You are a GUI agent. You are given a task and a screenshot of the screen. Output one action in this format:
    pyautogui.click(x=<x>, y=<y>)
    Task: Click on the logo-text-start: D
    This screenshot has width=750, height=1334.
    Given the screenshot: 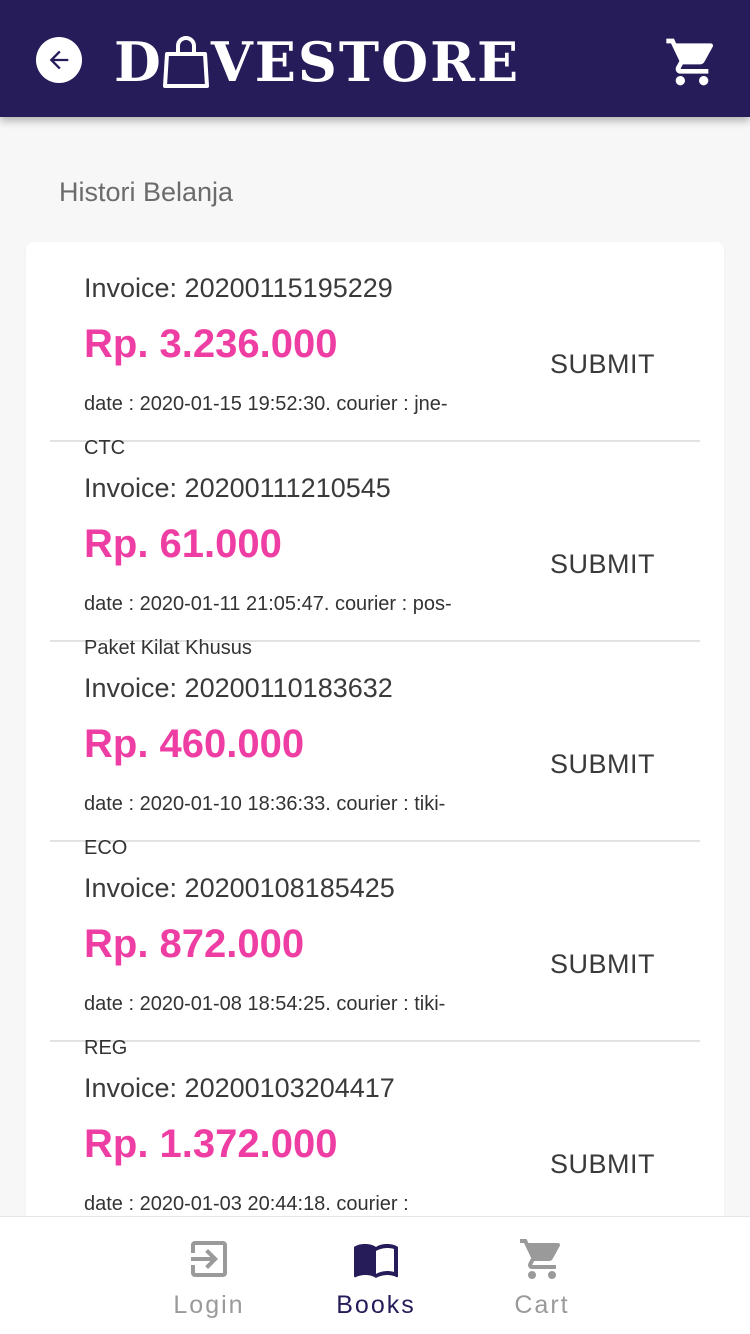 What is the action you would take?
    pyautogui.click(x=138, y=62)
    